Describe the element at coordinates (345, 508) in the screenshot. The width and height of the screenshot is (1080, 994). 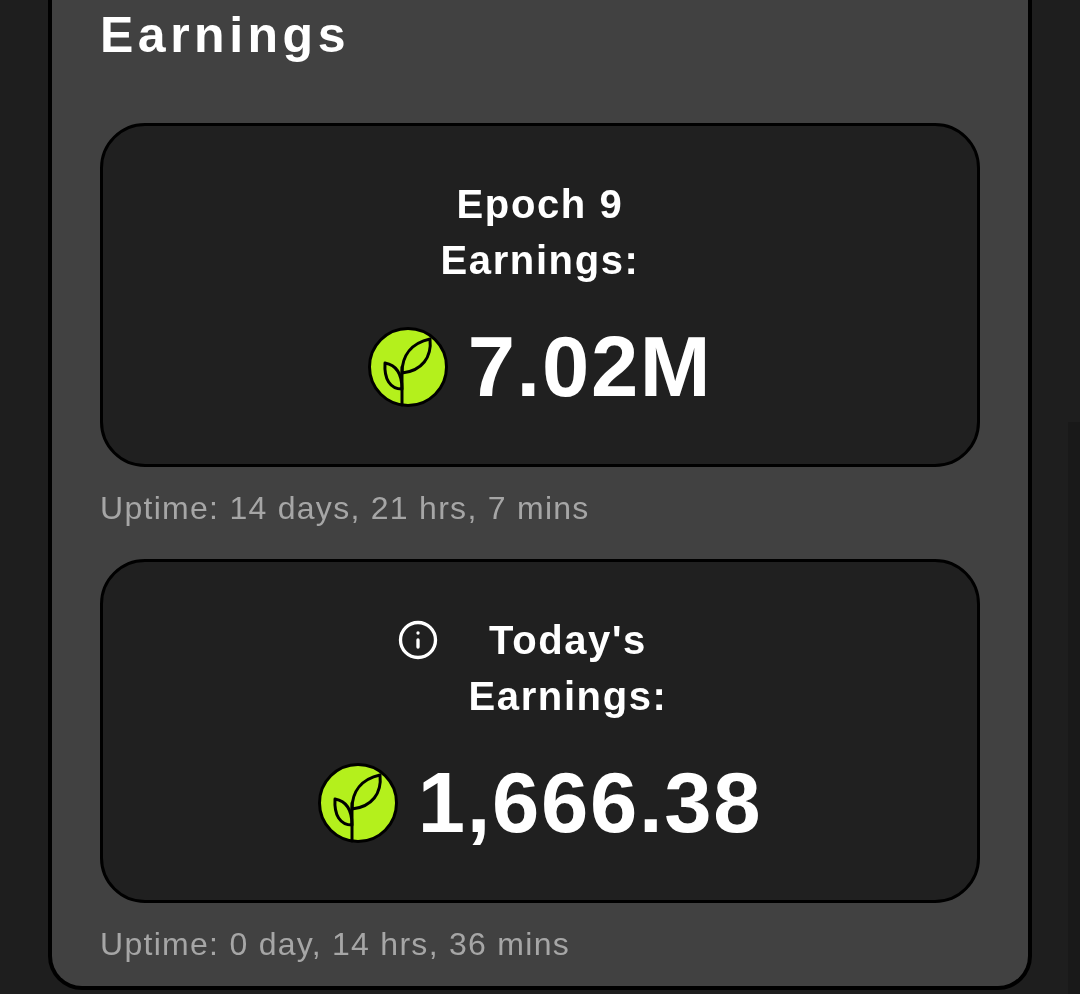
I see `uptime-text: Uptime: 14 days, 21 hrs, 7 mins` at that location.